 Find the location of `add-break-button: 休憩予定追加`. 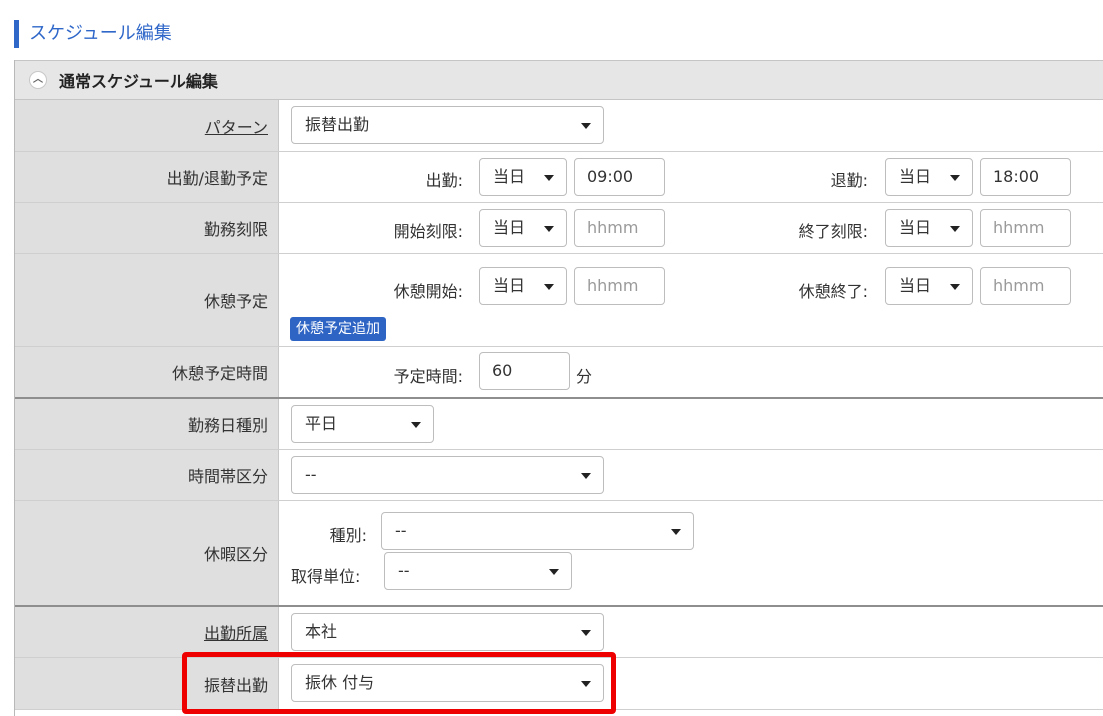

add-break-button: 休憩予定追加 is located at coordinates (338, 329).